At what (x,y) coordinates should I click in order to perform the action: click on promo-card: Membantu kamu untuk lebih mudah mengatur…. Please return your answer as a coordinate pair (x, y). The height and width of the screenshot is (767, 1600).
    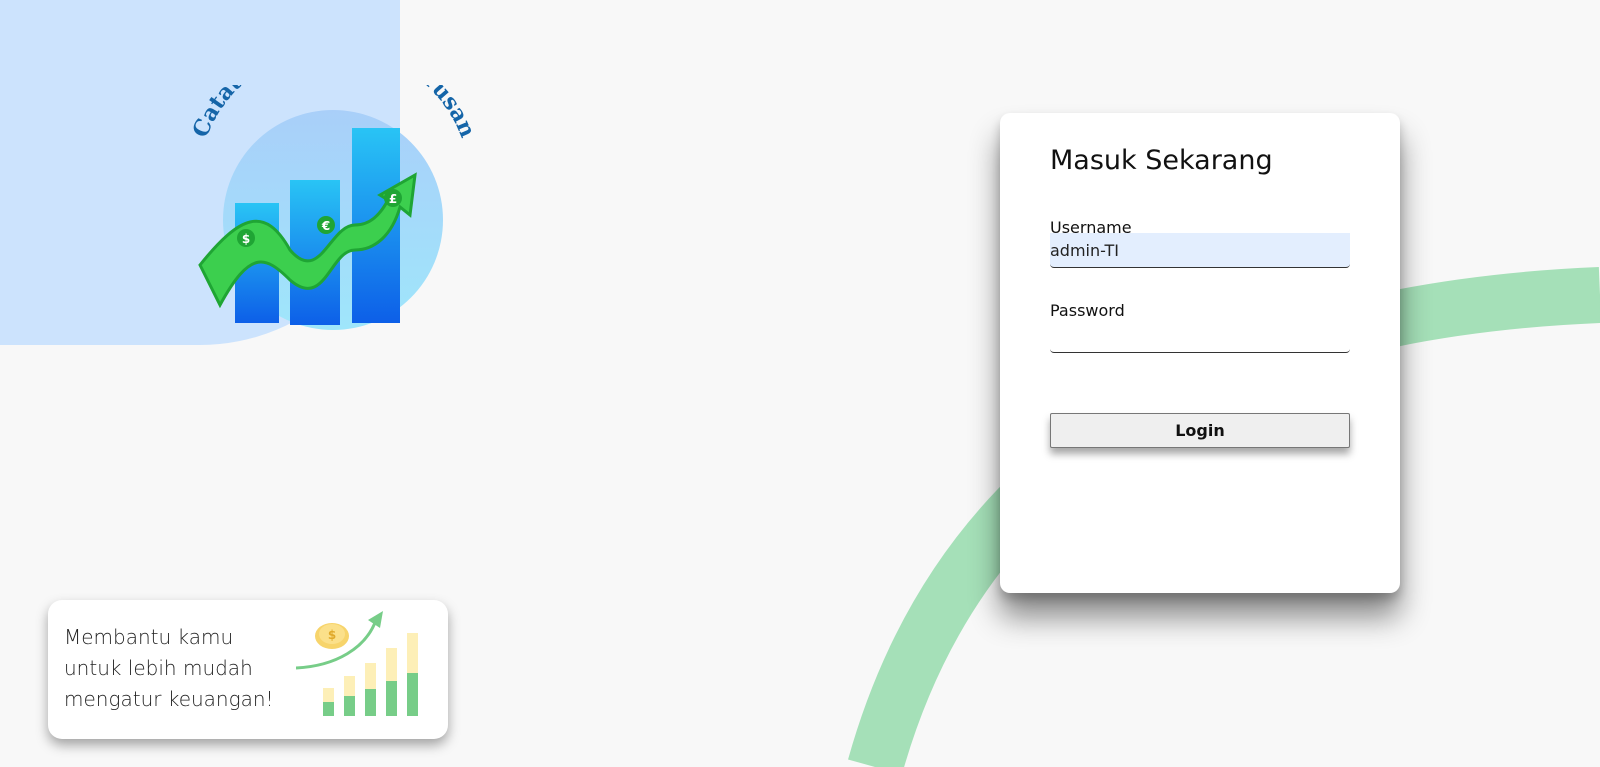
    Looking at the image, I should click on (248, 669).